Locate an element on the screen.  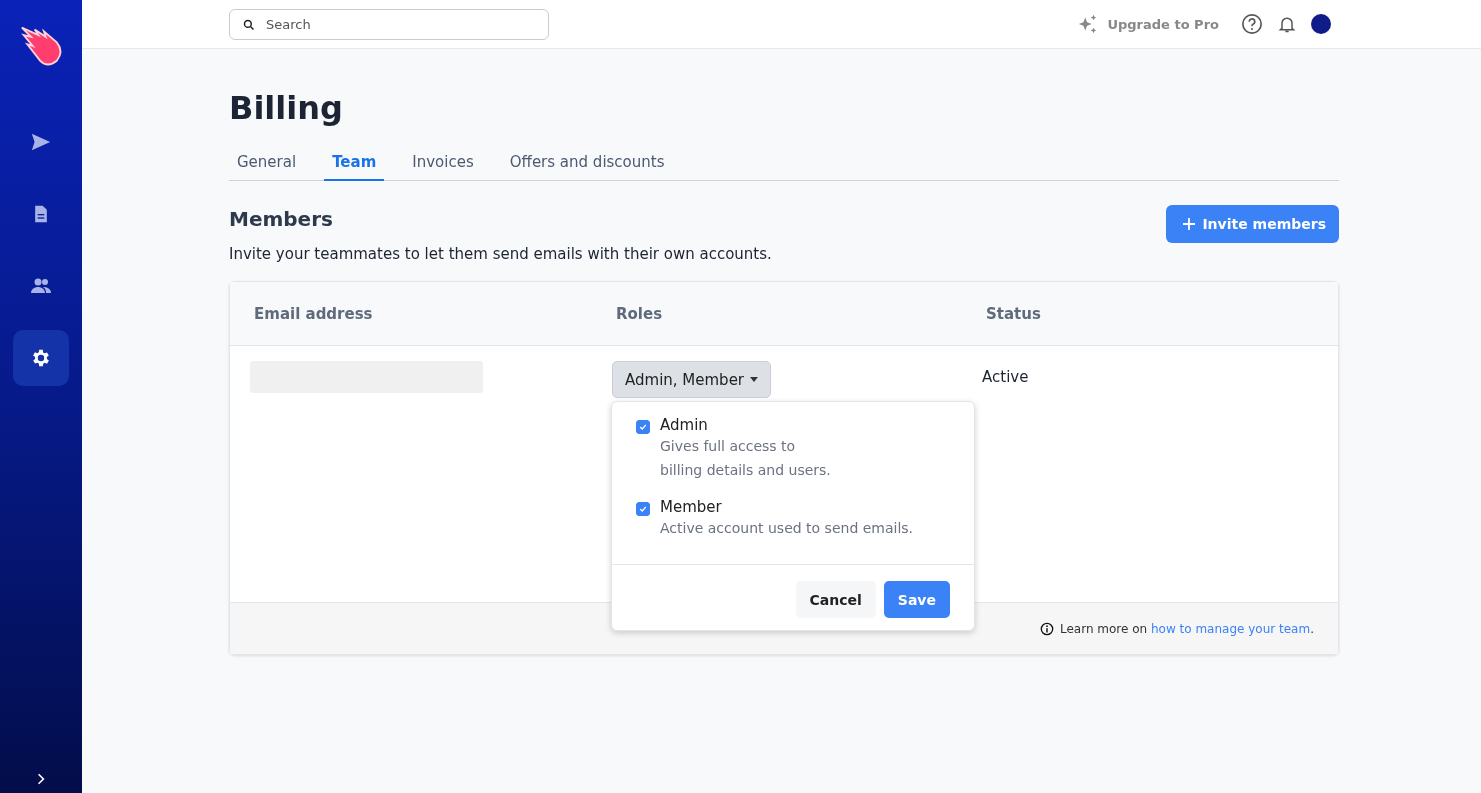
avatar is located at coordinates (1321, 24).